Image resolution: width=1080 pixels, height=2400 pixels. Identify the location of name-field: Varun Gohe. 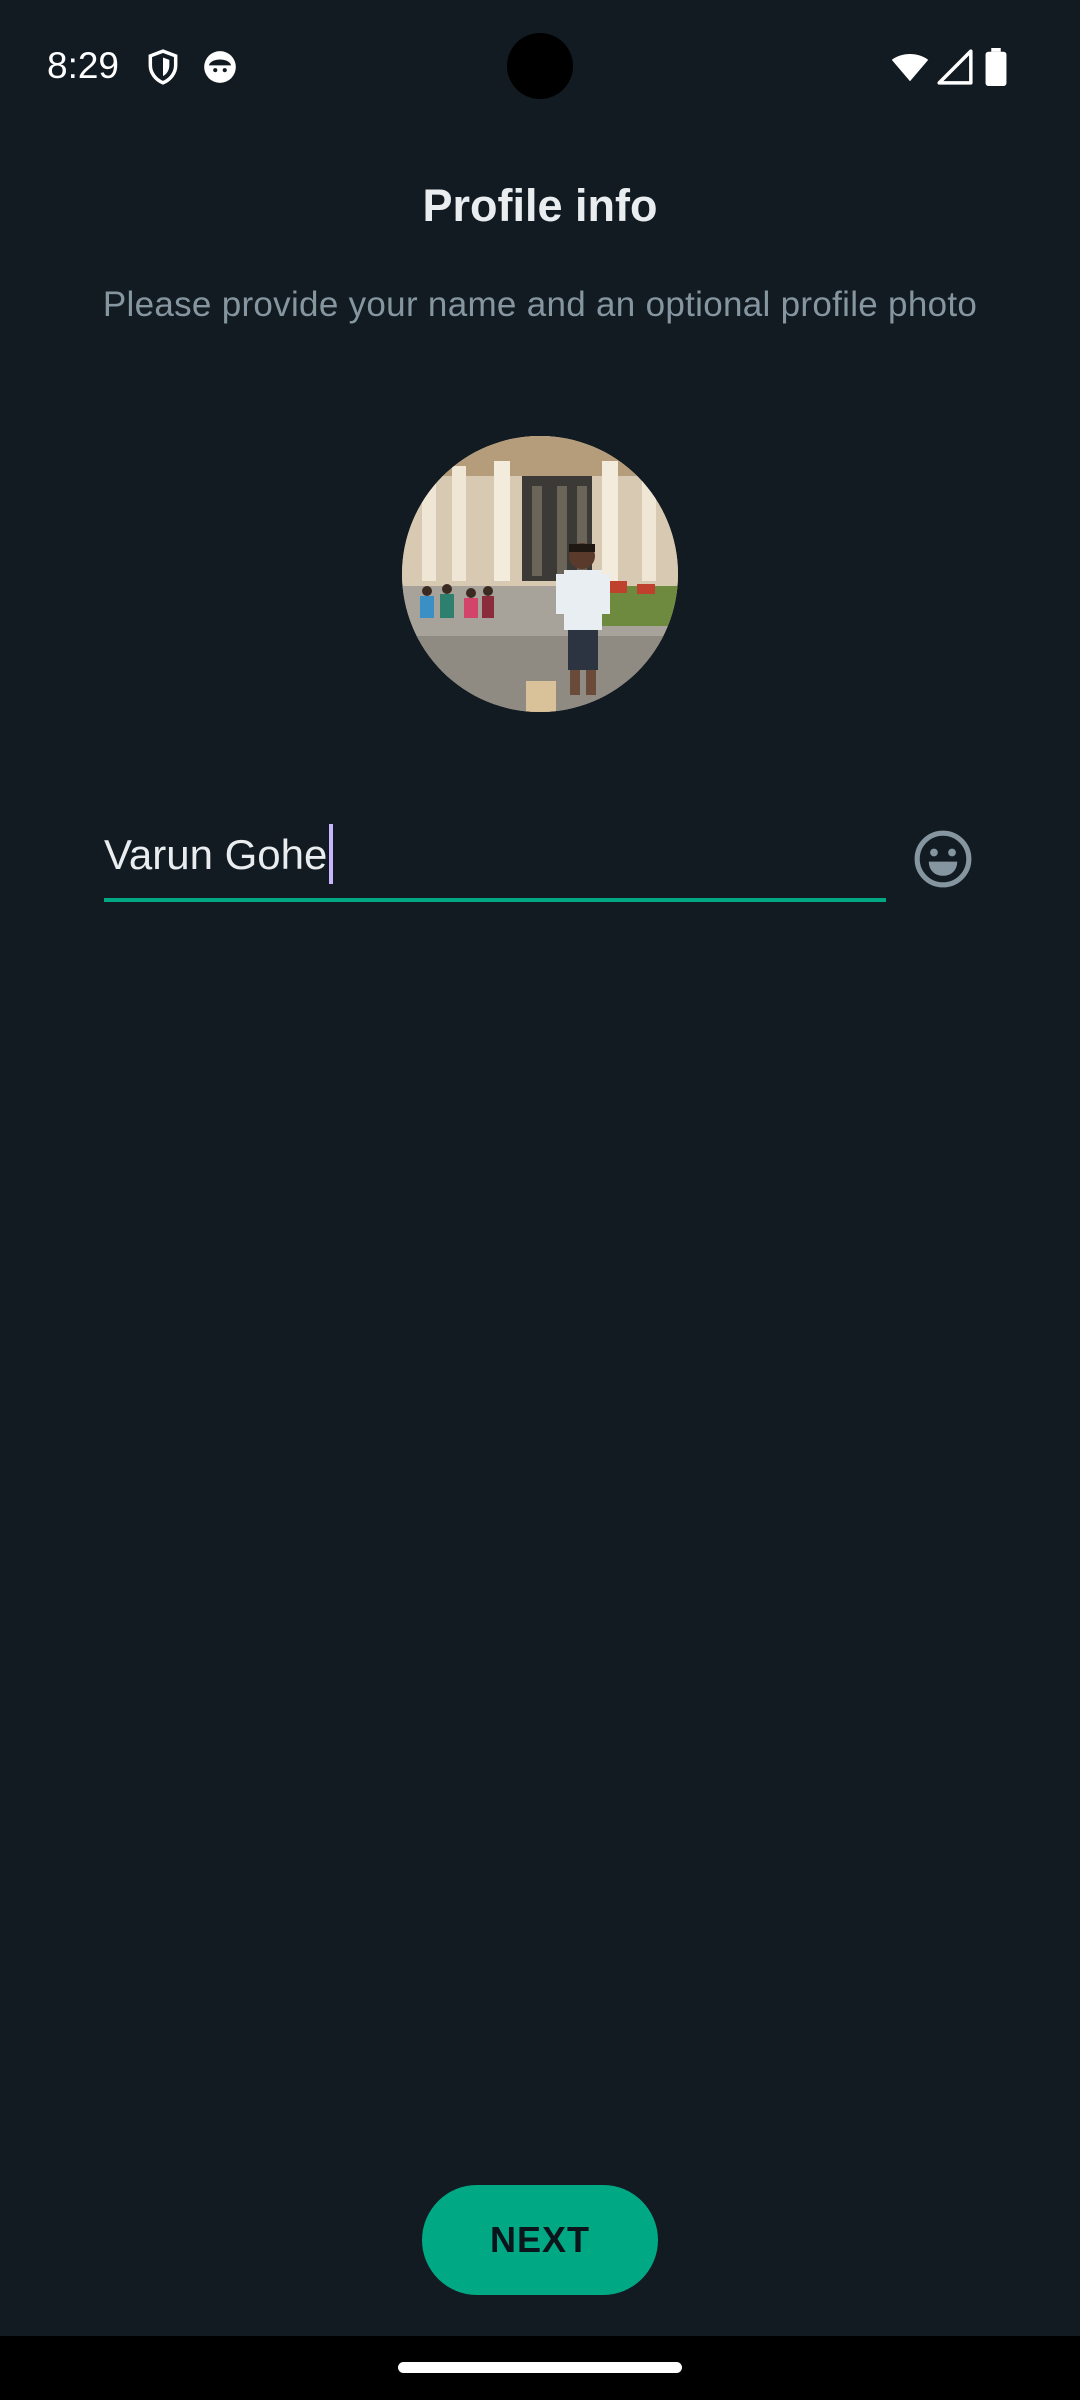
(495, 857).